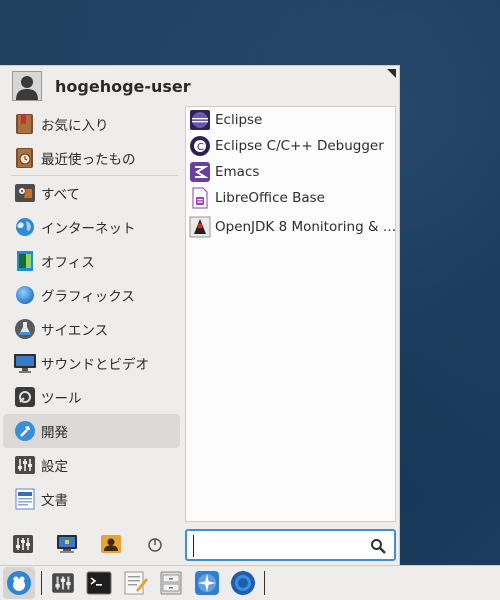 The image size is (500, 600). What do you see at coordinates (25, 499) in the screenshot?
I see `documents-icon` at bounding box center [25, 499].